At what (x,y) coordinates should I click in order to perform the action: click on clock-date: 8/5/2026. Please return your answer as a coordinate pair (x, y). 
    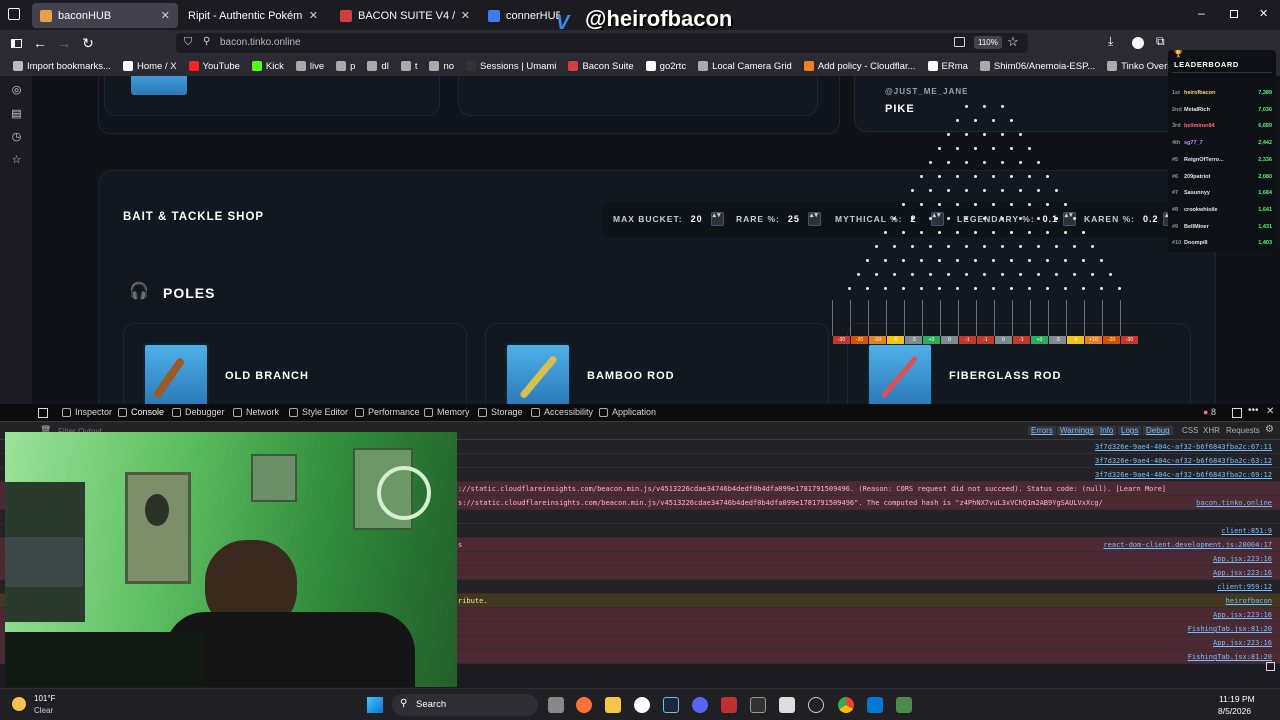
    Looking at the image, I should click on (1234, 711).